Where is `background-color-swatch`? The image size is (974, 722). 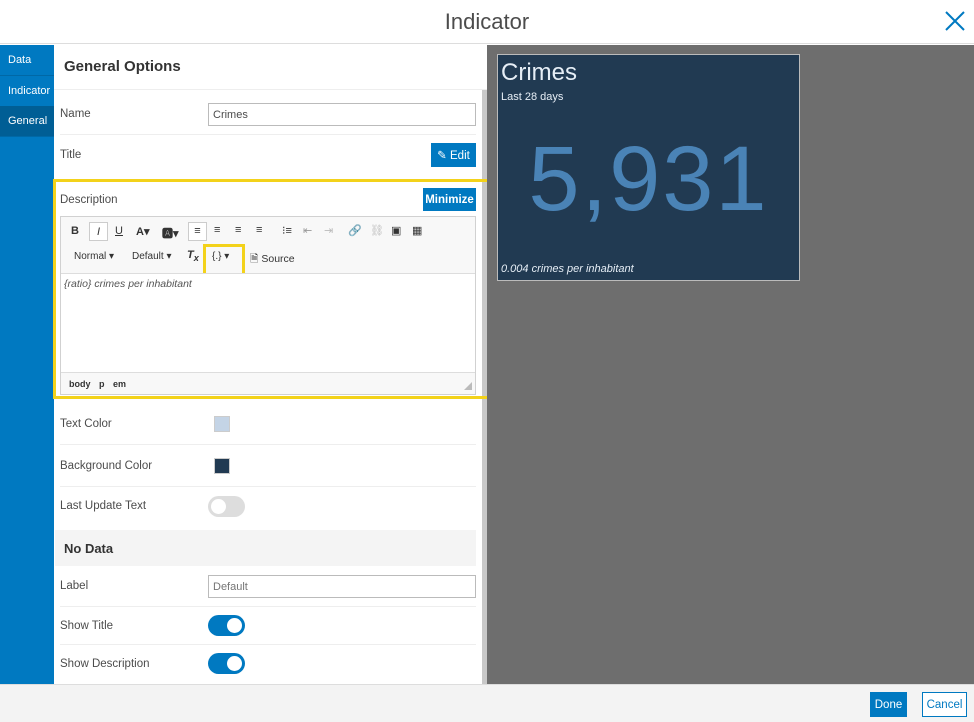 background-color-swatch is located at coordinates (222, 466).